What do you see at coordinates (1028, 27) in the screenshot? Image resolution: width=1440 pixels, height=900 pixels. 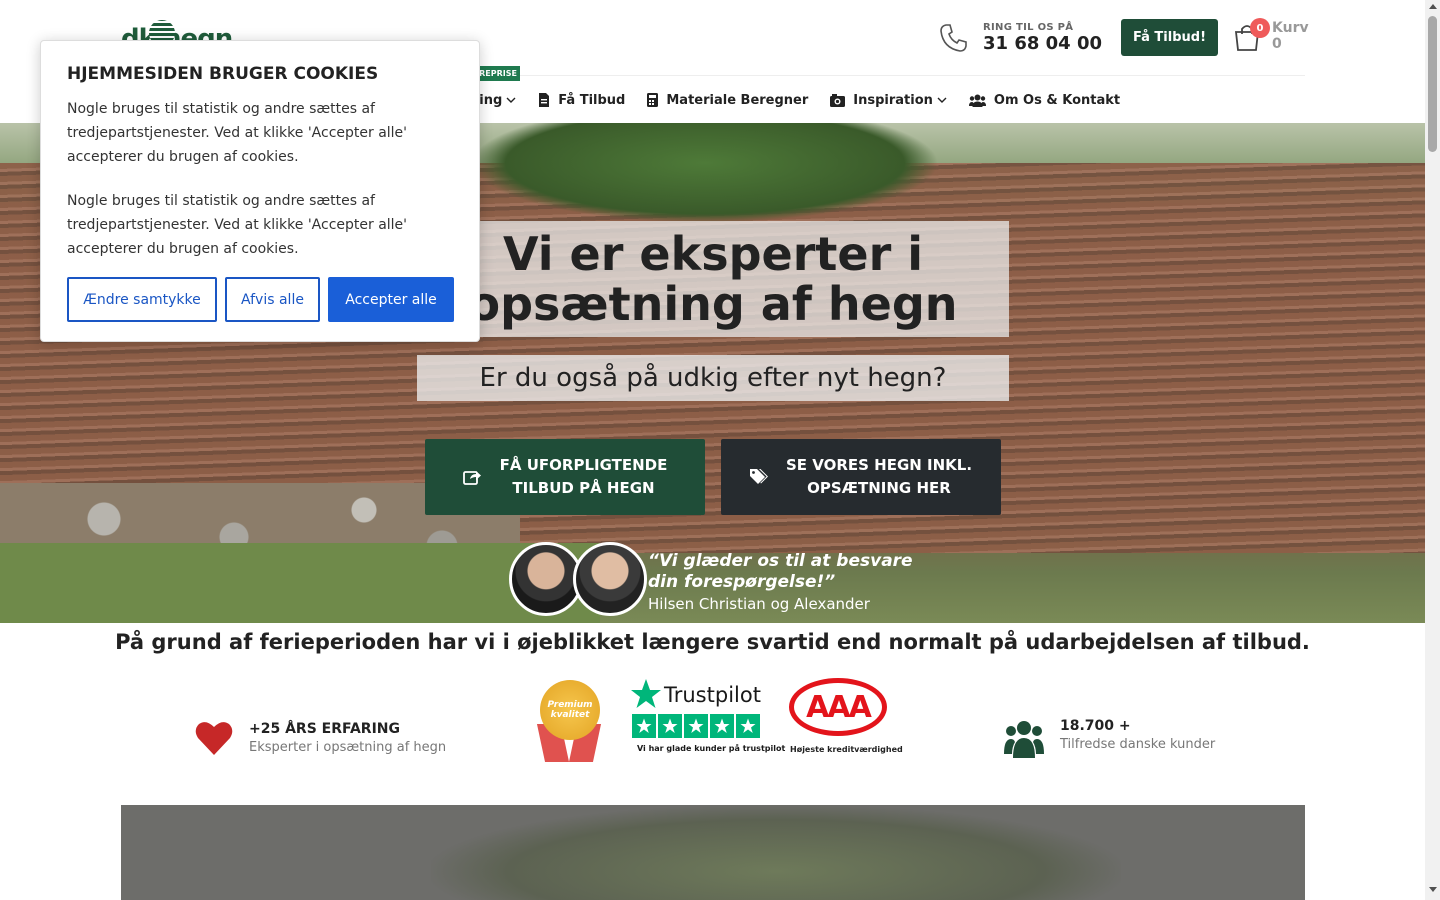 I see `phone-kicker: RING TIL OS PÅ` at bounding box center [1028, 27].